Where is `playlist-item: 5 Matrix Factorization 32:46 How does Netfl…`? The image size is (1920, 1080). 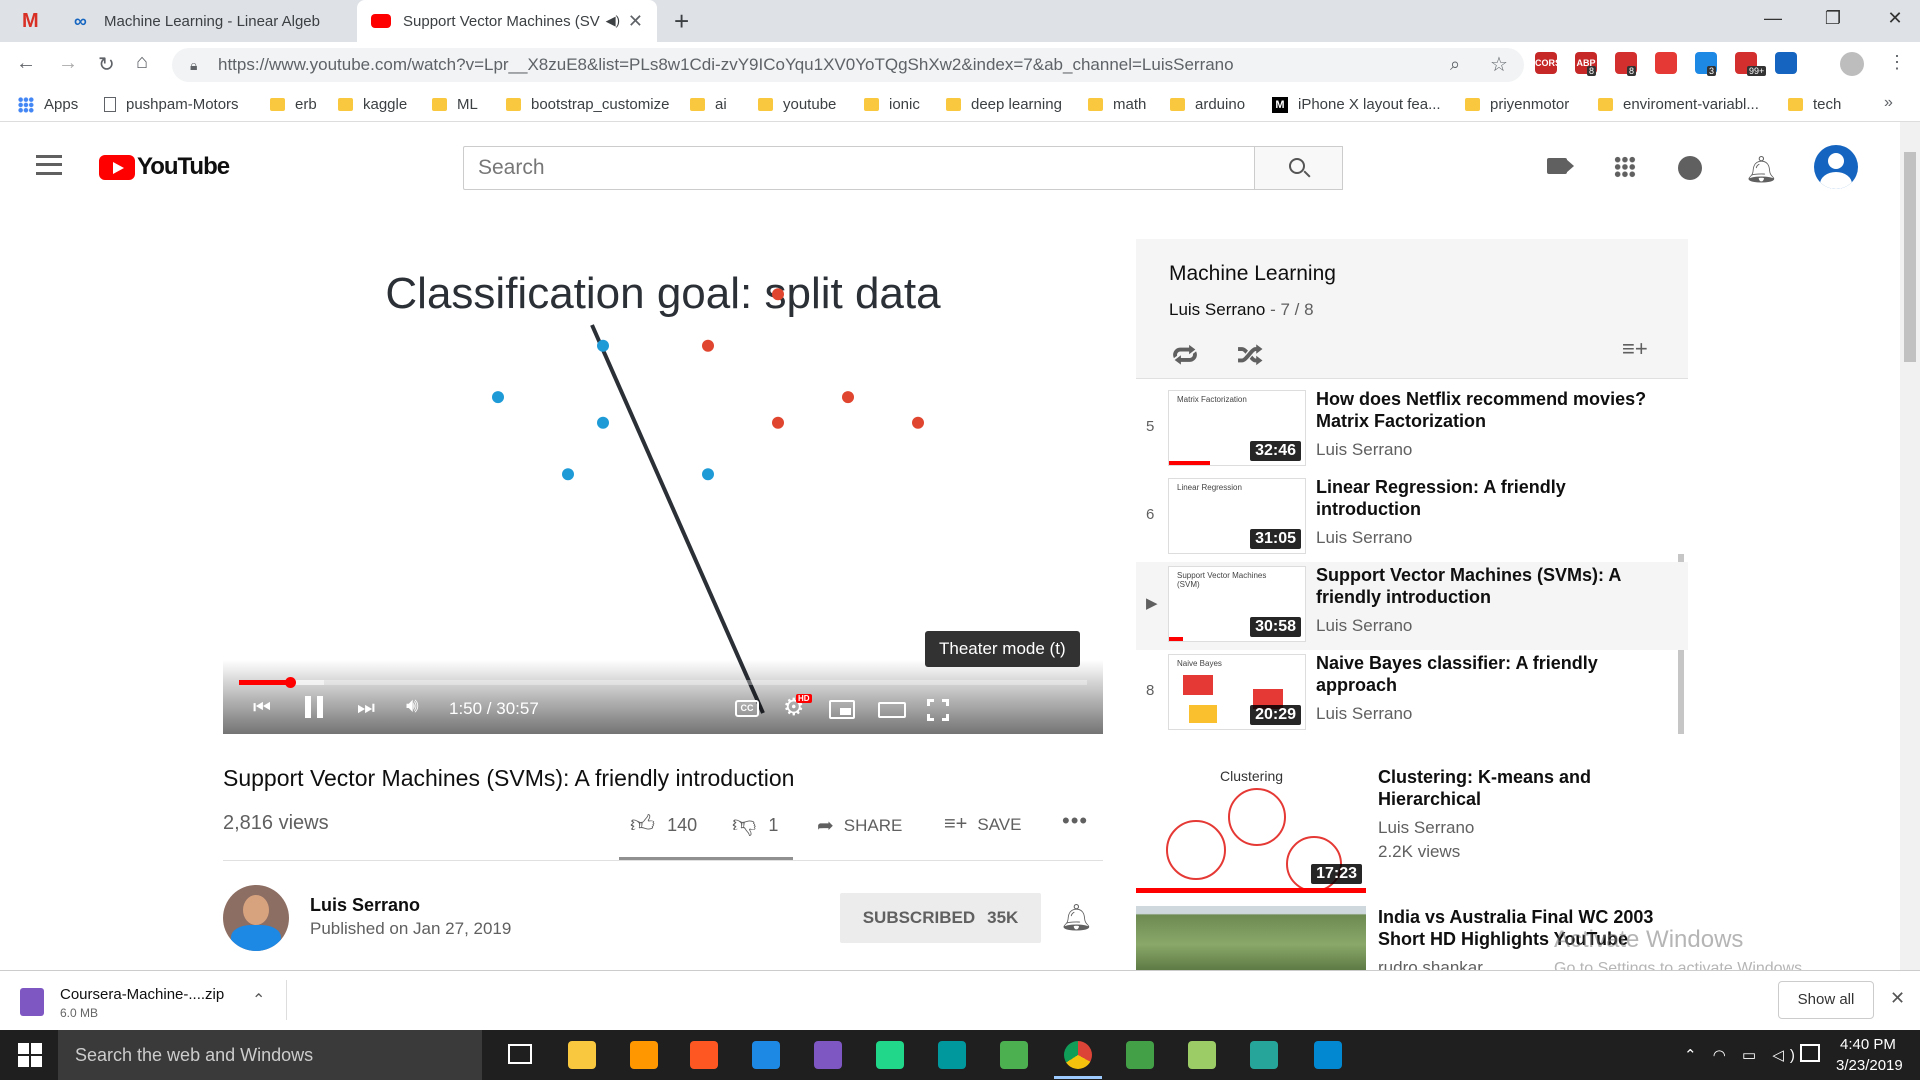 playlist-item: 5 Matrix Factorization 32:46 How does Netfl… is located at coordinates (1412, 430).